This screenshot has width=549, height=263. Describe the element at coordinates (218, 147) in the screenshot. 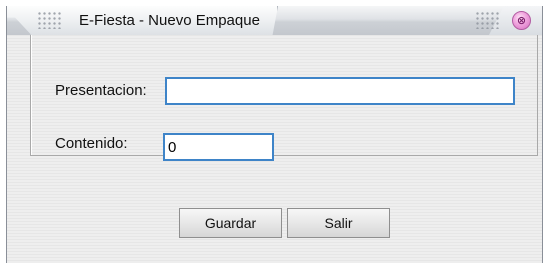

I see `contenido-input` at that location.